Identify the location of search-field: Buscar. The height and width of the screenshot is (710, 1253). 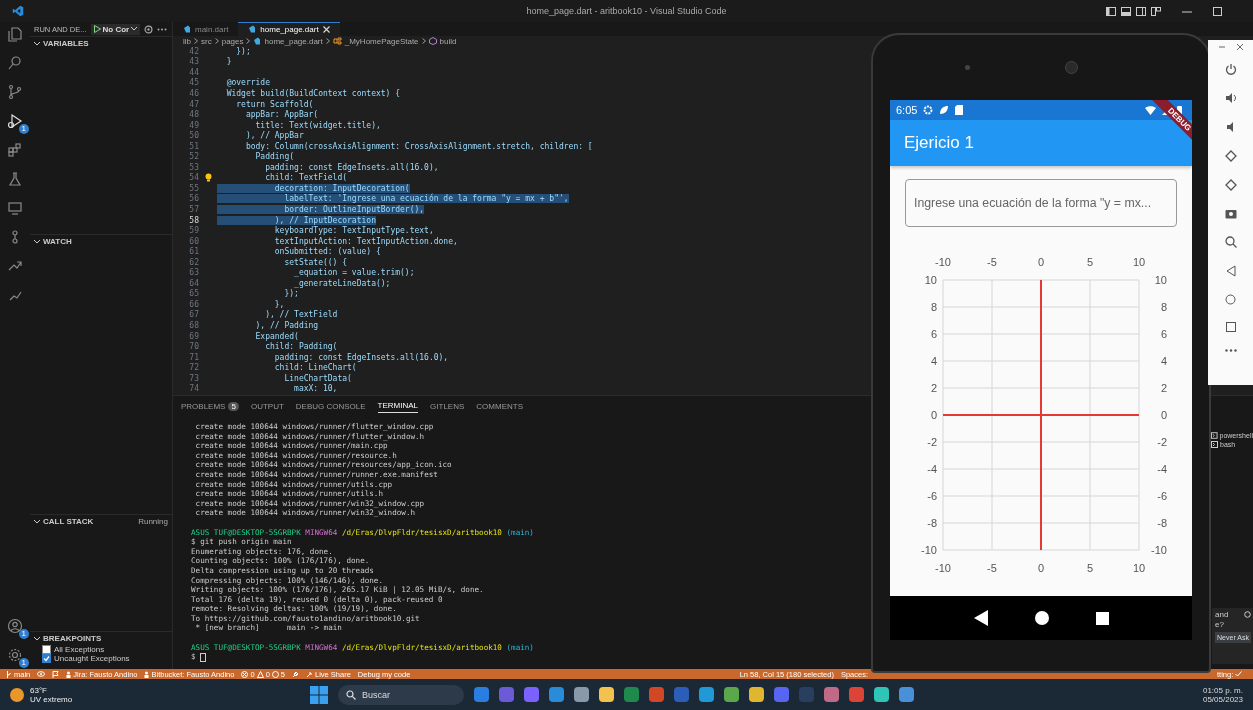
(401, 694).